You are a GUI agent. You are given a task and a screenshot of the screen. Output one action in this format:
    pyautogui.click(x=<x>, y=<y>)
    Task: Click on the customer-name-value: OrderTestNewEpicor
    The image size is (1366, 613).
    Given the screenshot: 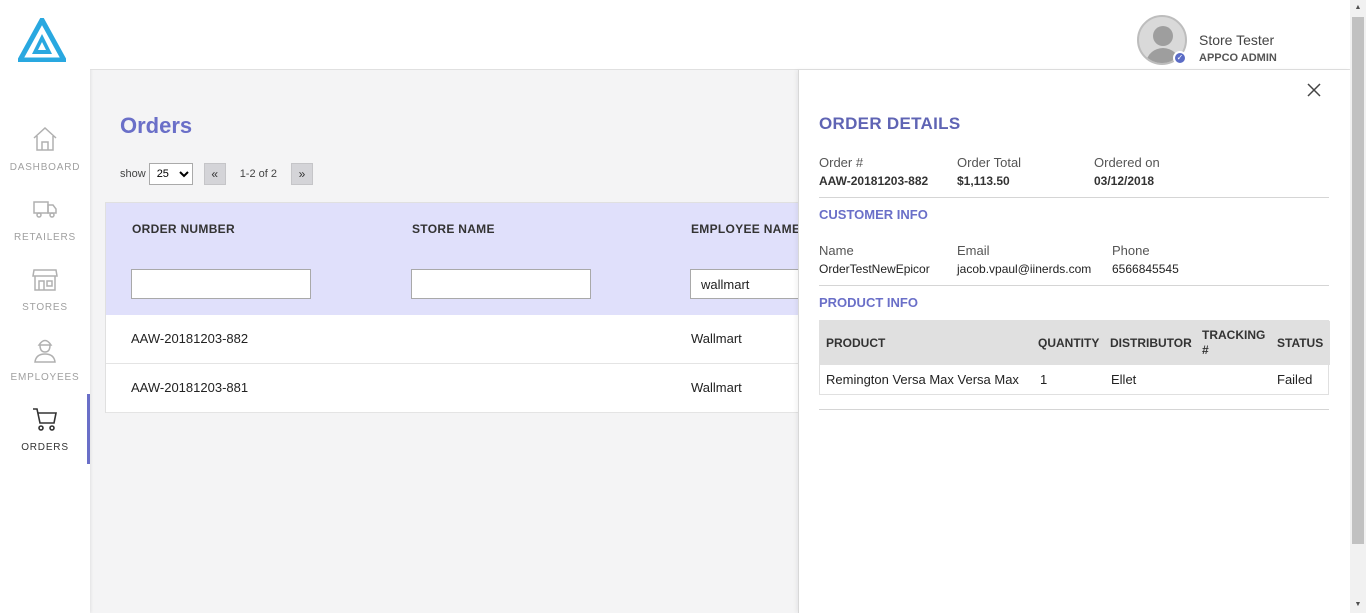 What is the action you would take?
    pyautogui.click(x=874, y=269)
    